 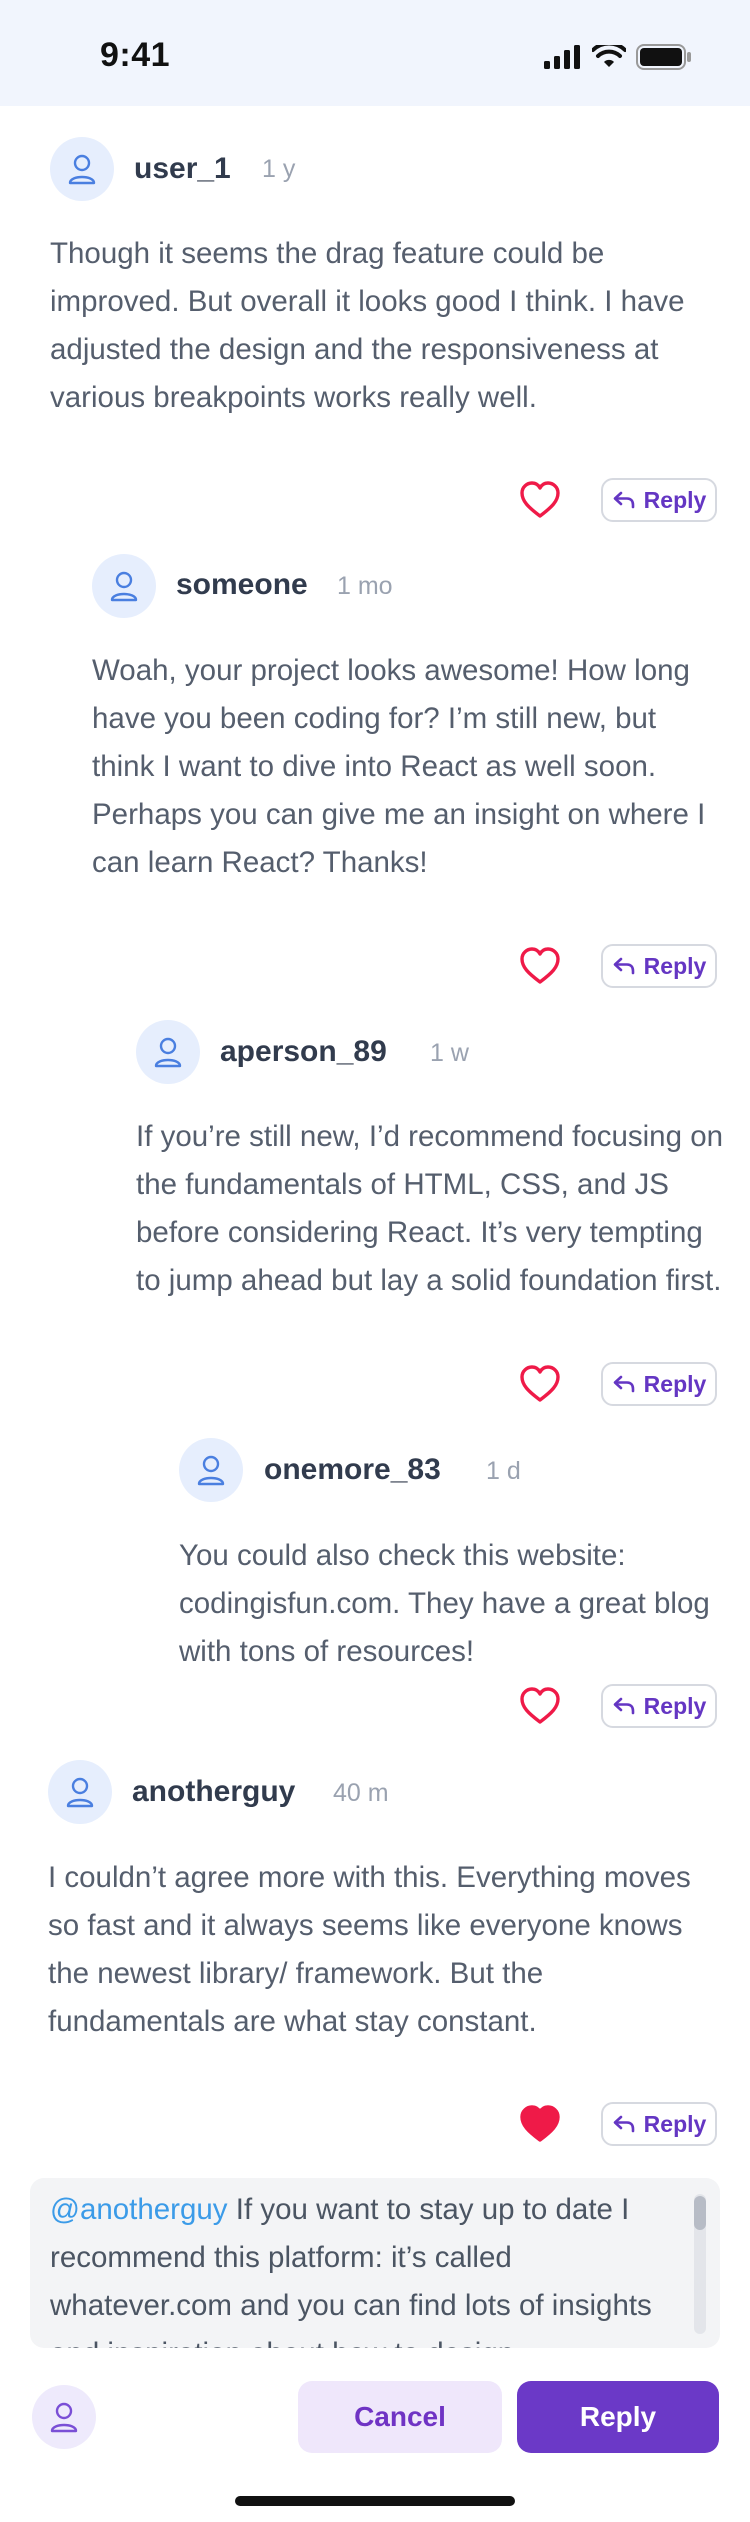 I want to click on submit-reply-button: Reply, so click(x=618, y=2417).